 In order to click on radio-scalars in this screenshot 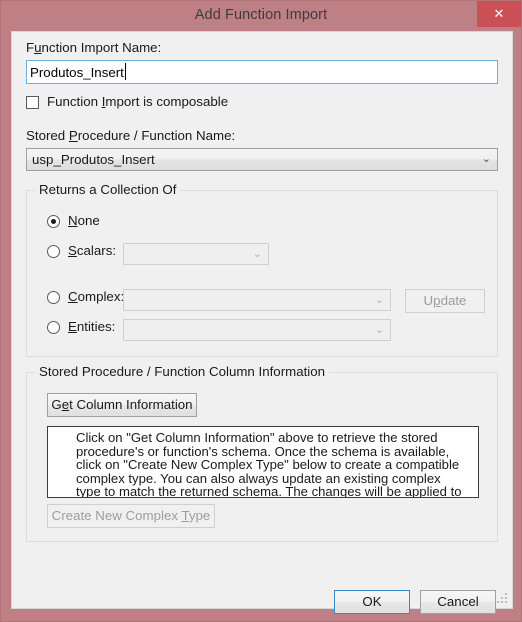, I will do `click(53, 251)`.